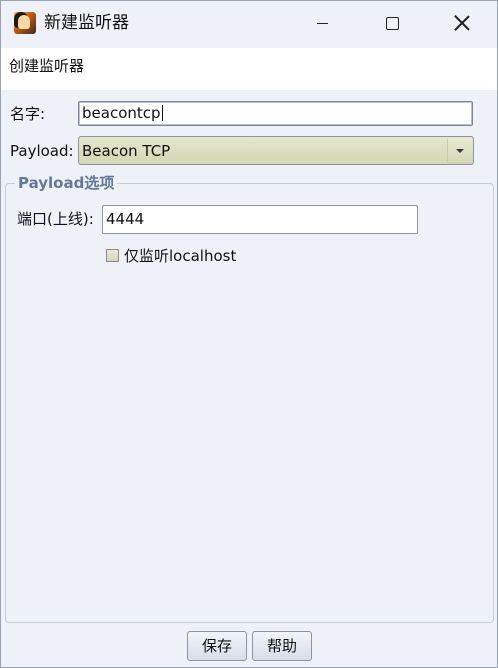  I want to click on localhost-only-label: 仅监听localhost, so click(180, 256).